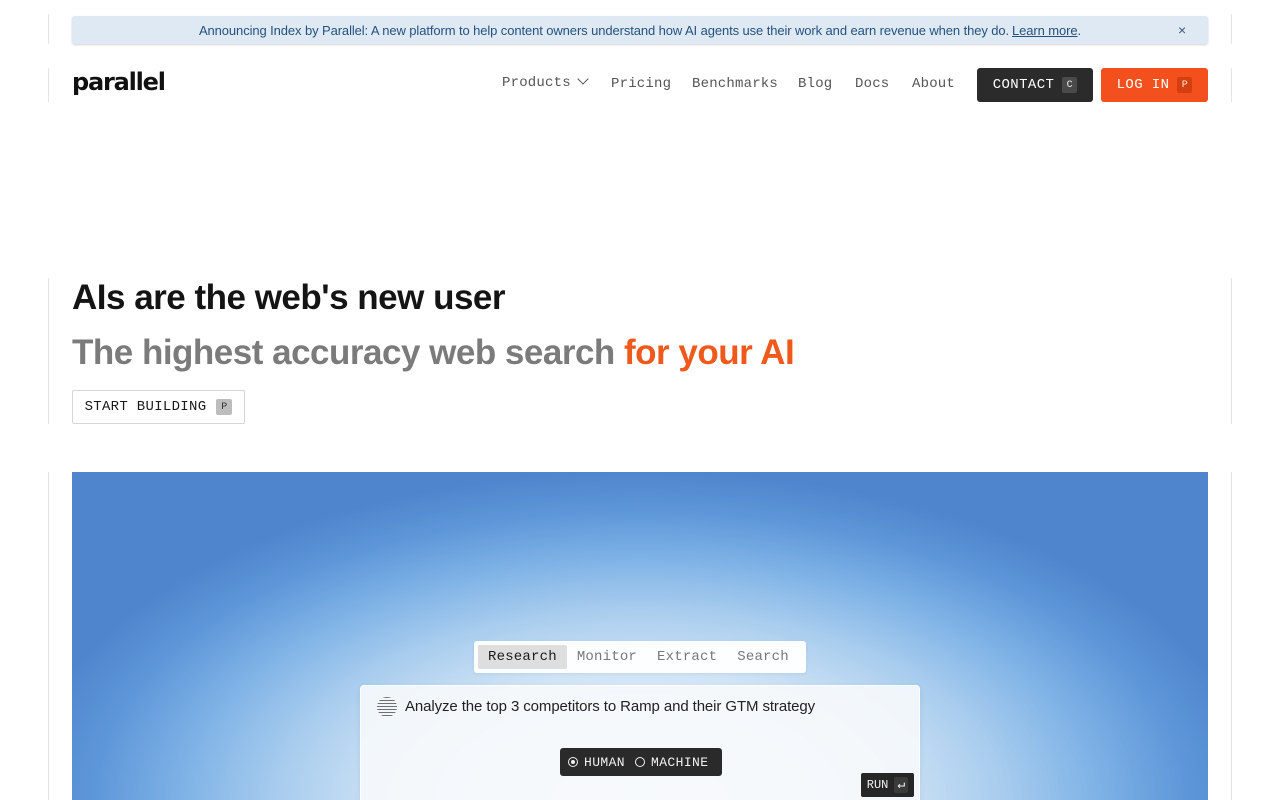 The image size is (1280, 800). I want to click on chevron-down-icon, so click(583, 79).